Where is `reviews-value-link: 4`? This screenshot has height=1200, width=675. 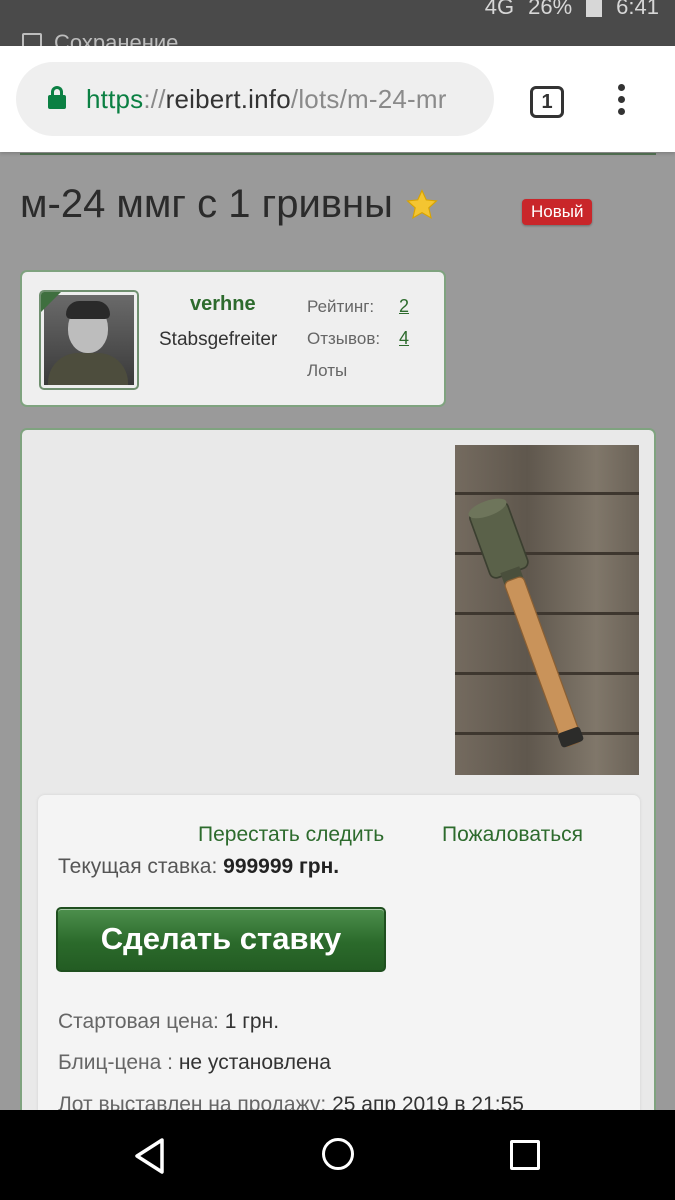
reviews-value-link: 4 is located at coordinates (404, 338).